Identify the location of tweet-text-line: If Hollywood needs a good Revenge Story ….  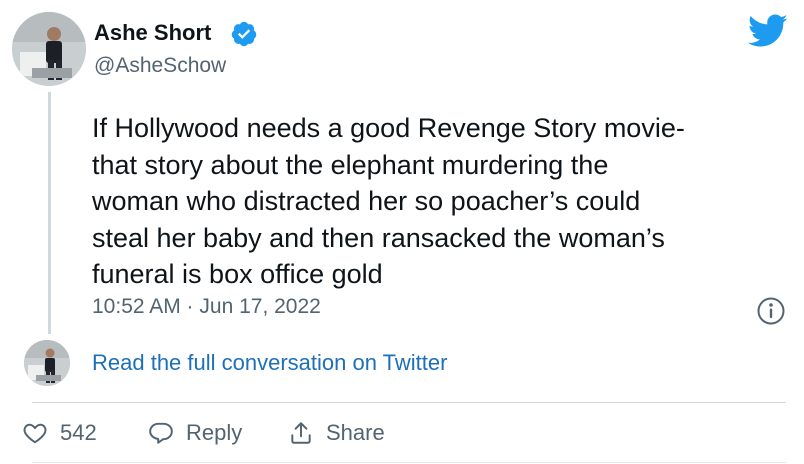
(388, 128).